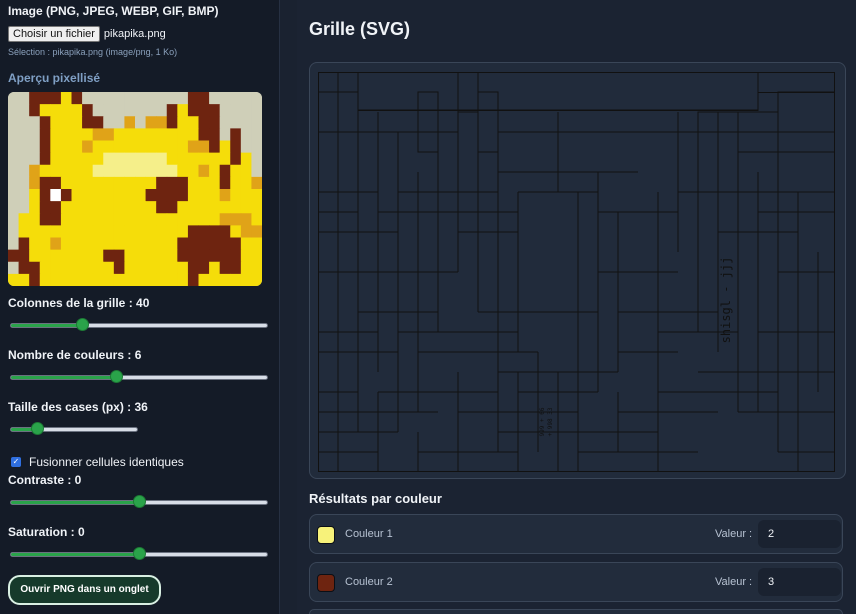 The image size is (856, 614). I want to click on color-result-row-partial, so click(576, 611).